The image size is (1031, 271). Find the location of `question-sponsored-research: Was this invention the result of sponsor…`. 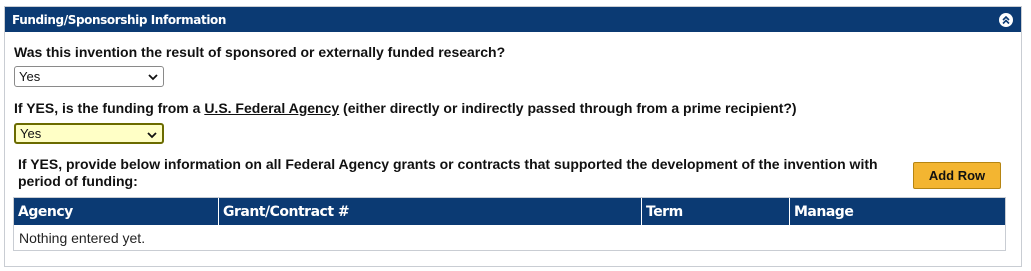

question-sponsored-research: Was this invention the result of sponsor… is located at coordinates (260, 52).